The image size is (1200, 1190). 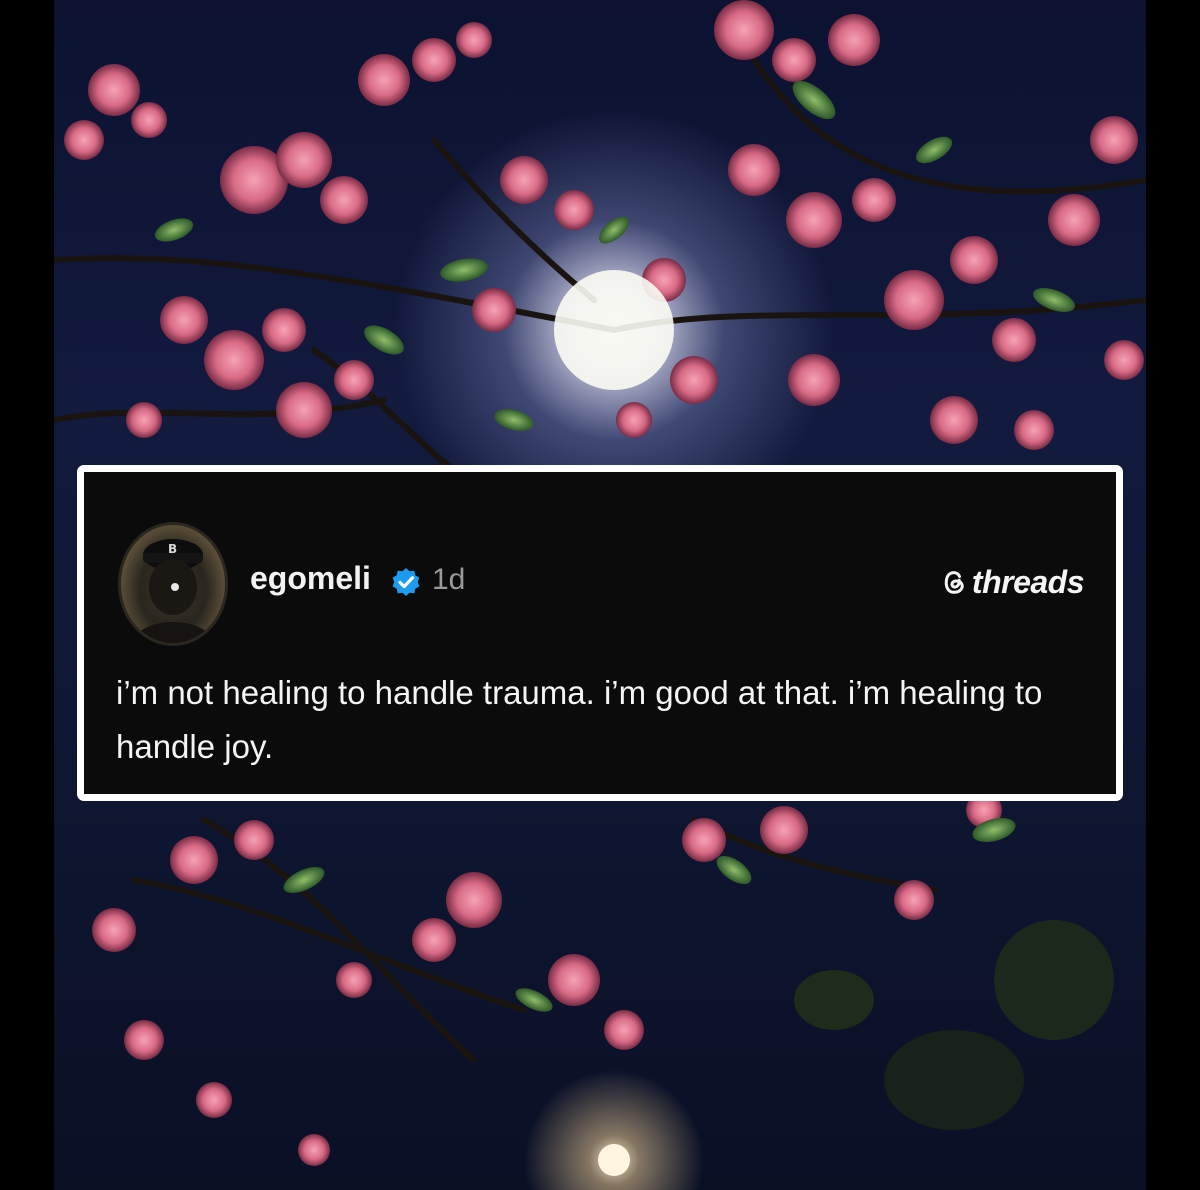 I want to click on threads-brand-logo: threads, so click(x=1012, y=582).